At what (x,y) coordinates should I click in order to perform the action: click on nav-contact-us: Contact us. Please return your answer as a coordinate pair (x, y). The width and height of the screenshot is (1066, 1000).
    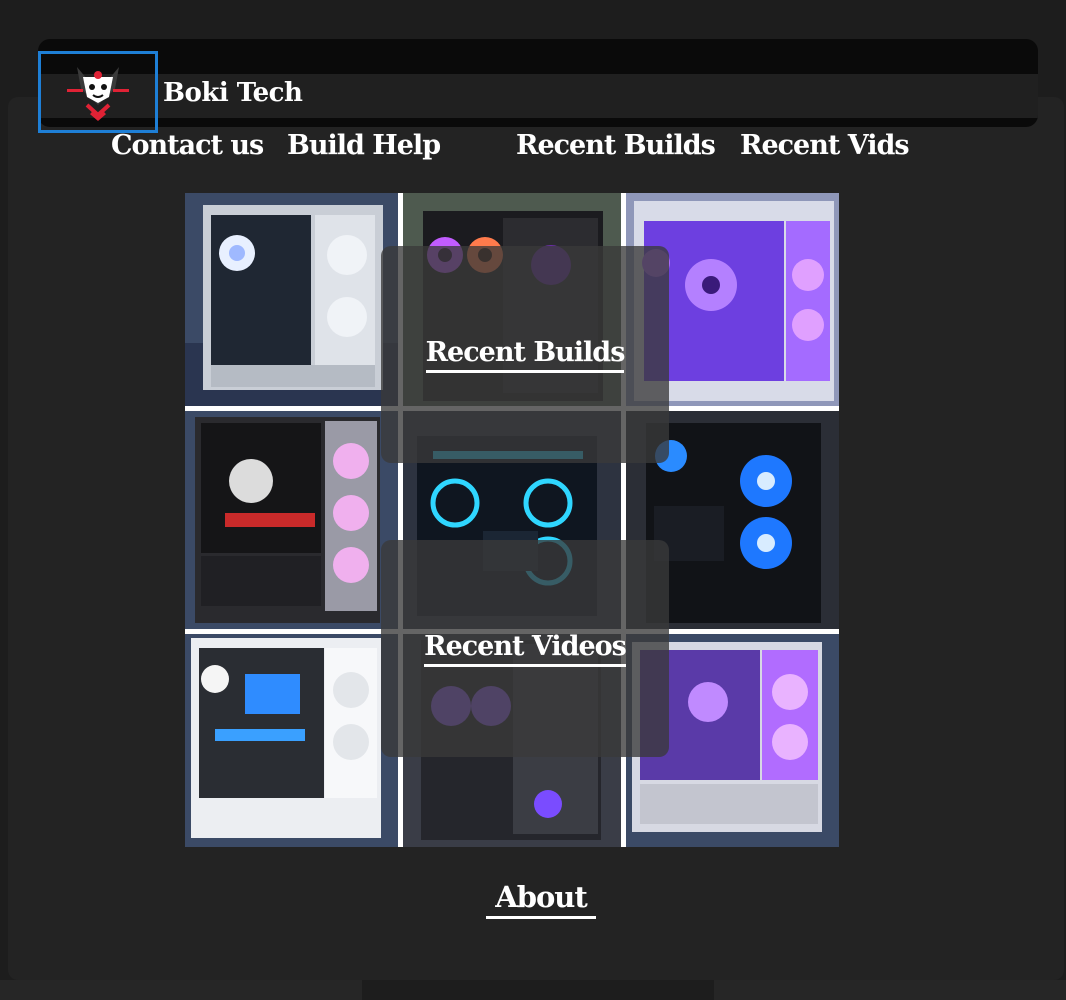
    Looking at the image, I should click on (187, 145).